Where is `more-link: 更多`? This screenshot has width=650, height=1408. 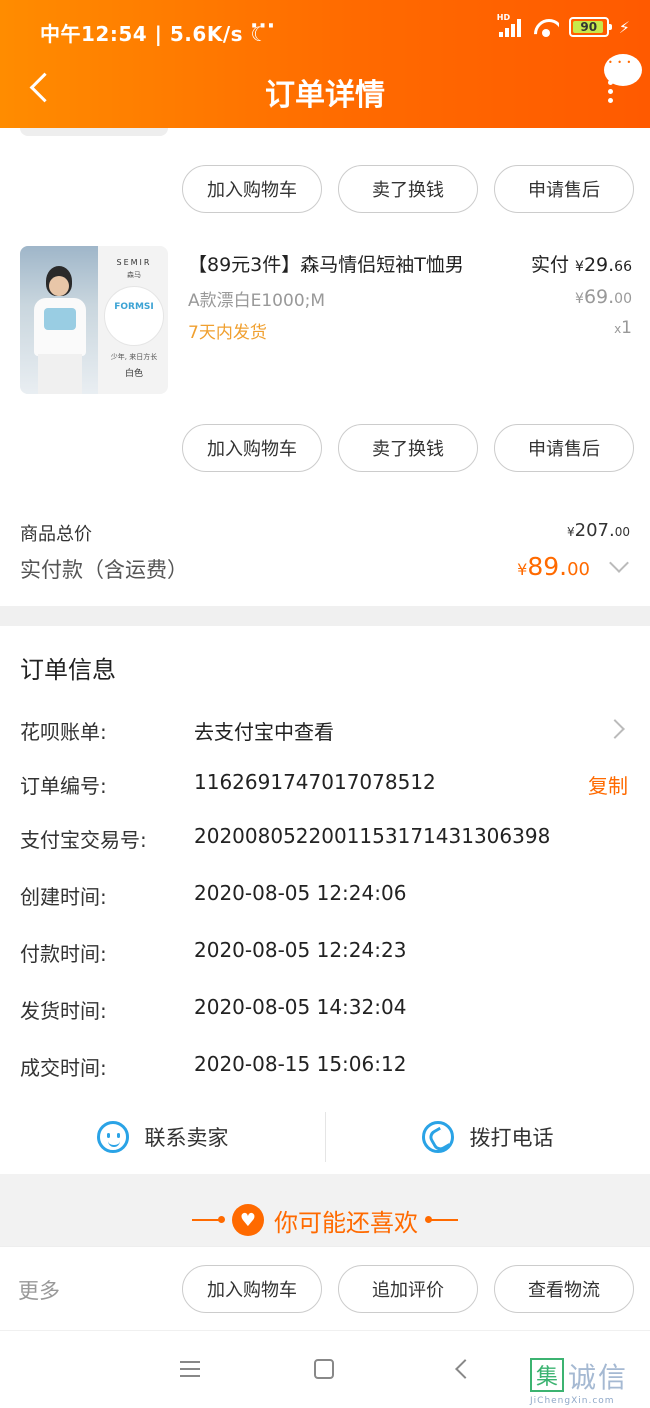
more-link: 更多 is located at coordinates (39, 1290).